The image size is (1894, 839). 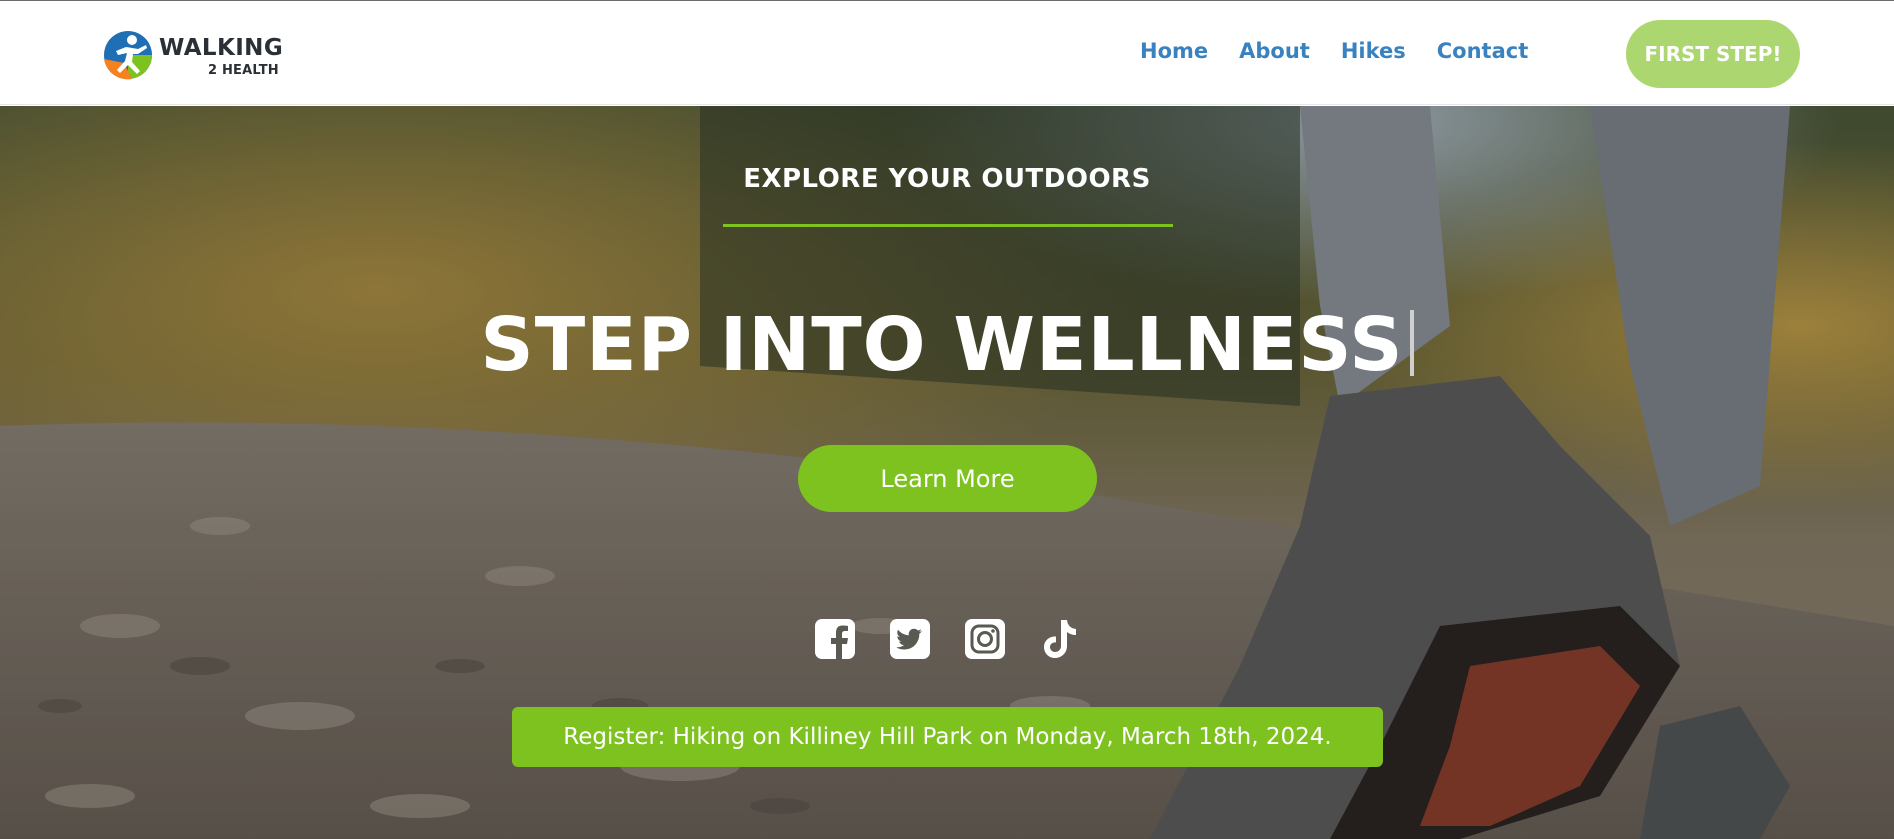 I want to click on nav-contact: Contact, so click(x=1483, y=51).